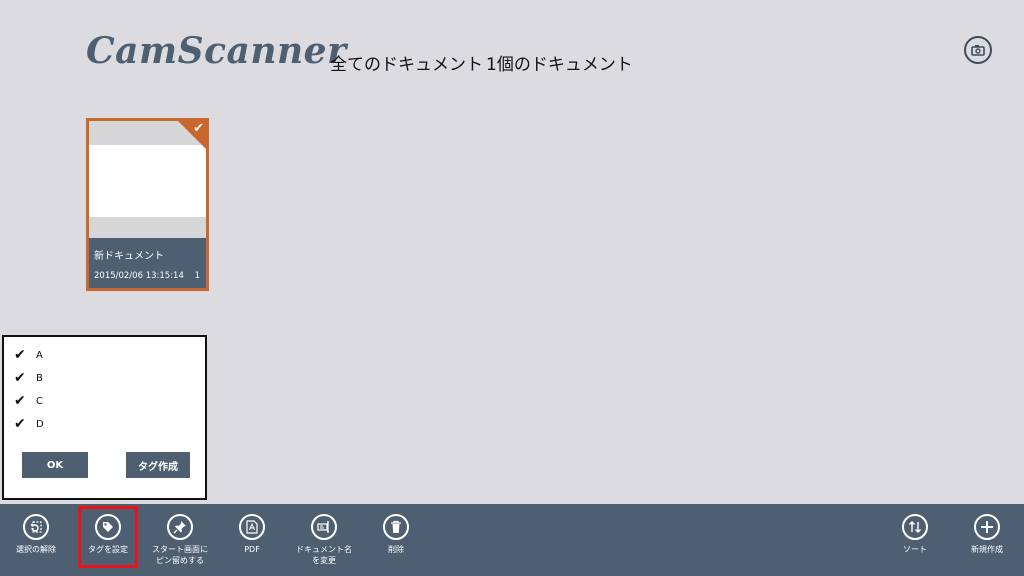 This screenshot has height=576, width=1024. Describe the element at coordinates (396, 549) in the screenshot. I see `delete-label: 削除` at that location.